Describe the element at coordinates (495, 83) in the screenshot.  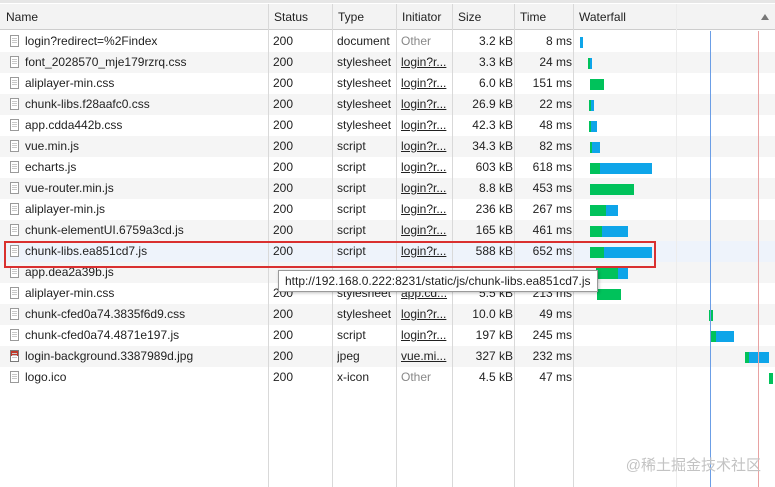
I see `request-size: 6.0 kB` at that location.